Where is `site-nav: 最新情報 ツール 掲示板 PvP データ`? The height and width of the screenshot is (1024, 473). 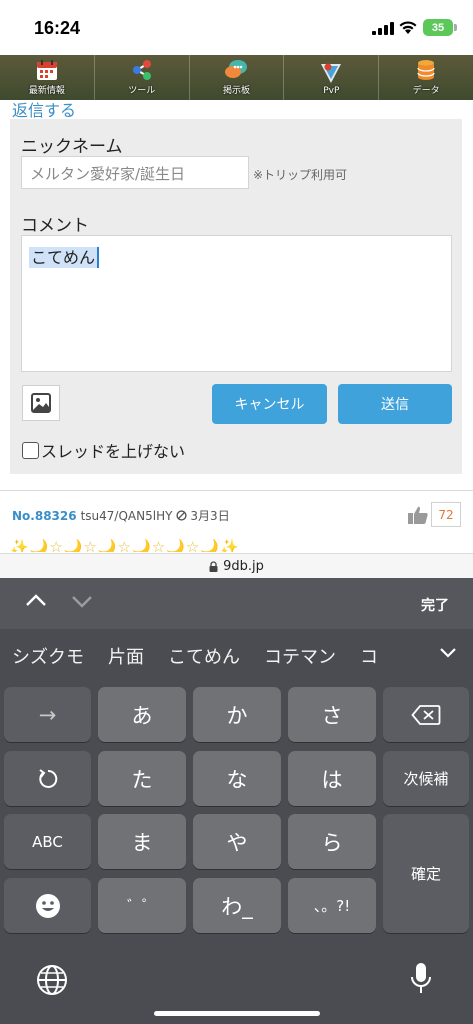
site-nav: 最新情報 ツール 掲示板 PvP データ is located at coordinates (236, 77).